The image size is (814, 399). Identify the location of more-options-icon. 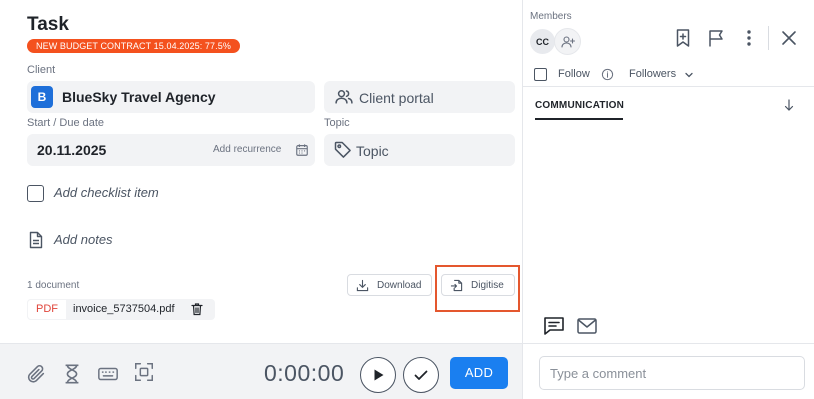
(749, 38).